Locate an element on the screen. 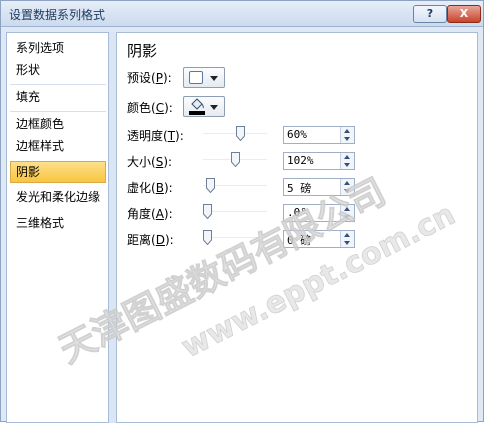 The width and height of the screenshot is (484, 423). size-label-text: 大小 is located at coordinates (139, 162).